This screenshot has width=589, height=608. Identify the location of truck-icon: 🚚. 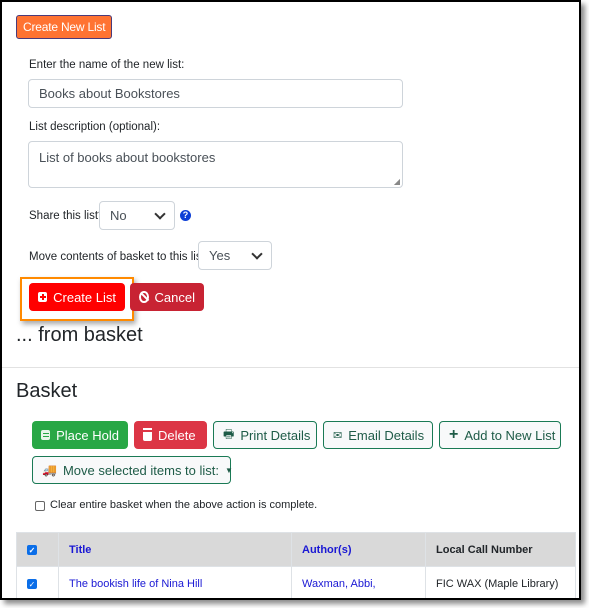
(49, 470).